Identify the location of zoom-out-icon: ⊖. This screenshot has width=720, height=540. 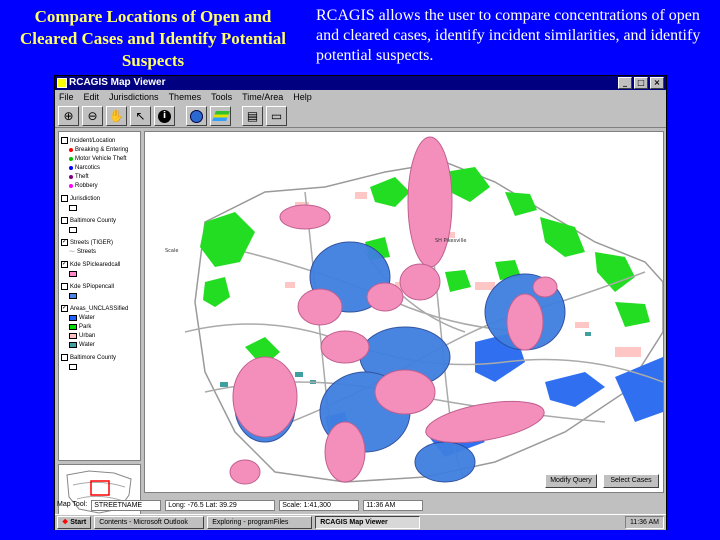
(92, 116).